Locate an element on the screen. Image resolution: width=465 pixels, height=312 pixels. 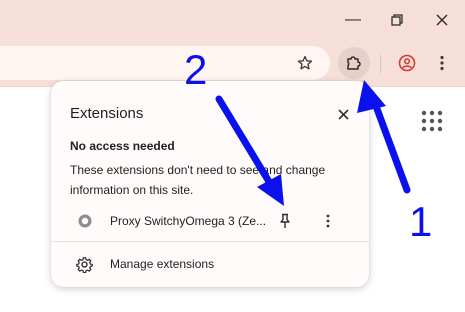
popup-close-button is located at coordinates (343, 114).